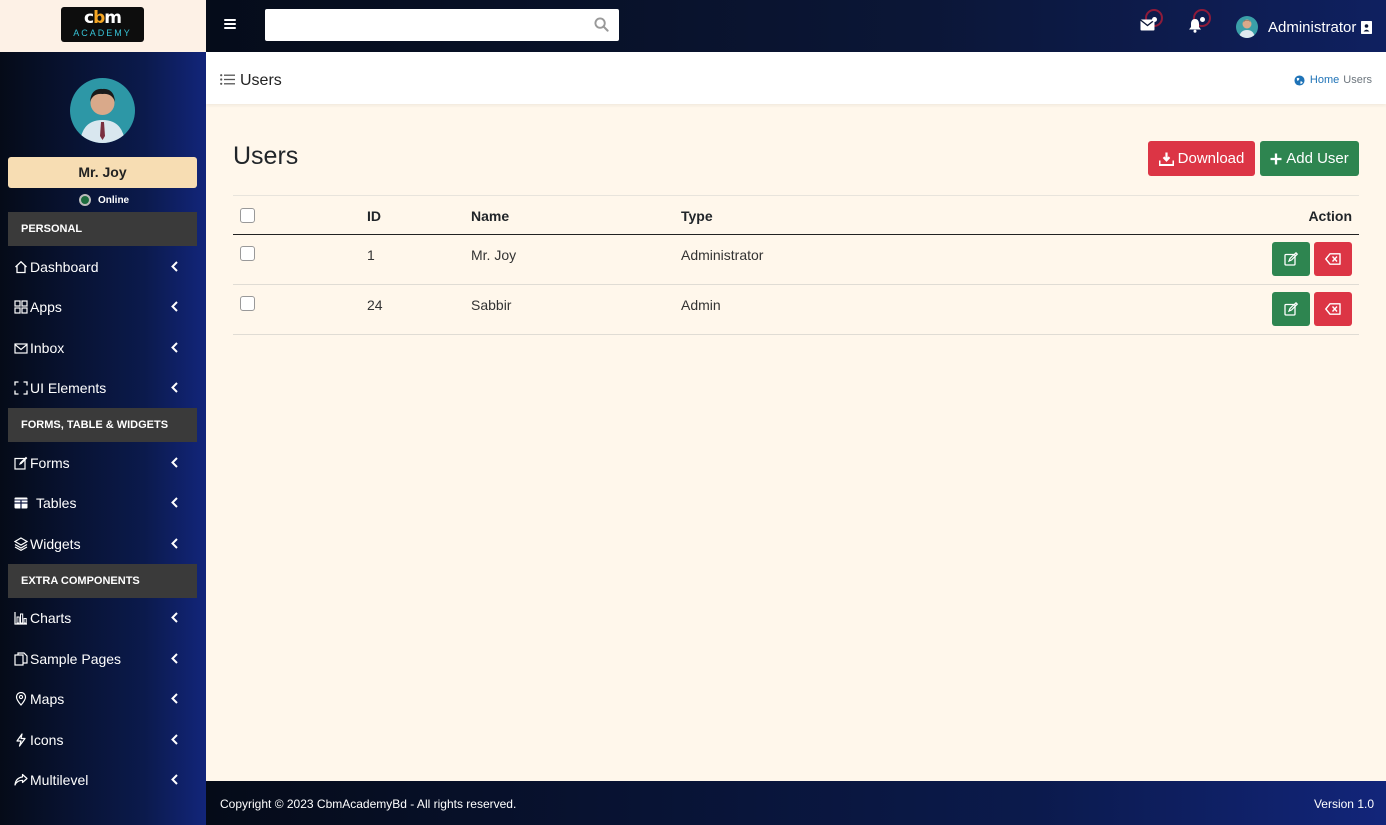 The height and width of the screenshot is (825, 1386). Describe the element at coordinates (64, 267) in the screenshot. I see `sidebar-item-label: Dashboard` at that location.